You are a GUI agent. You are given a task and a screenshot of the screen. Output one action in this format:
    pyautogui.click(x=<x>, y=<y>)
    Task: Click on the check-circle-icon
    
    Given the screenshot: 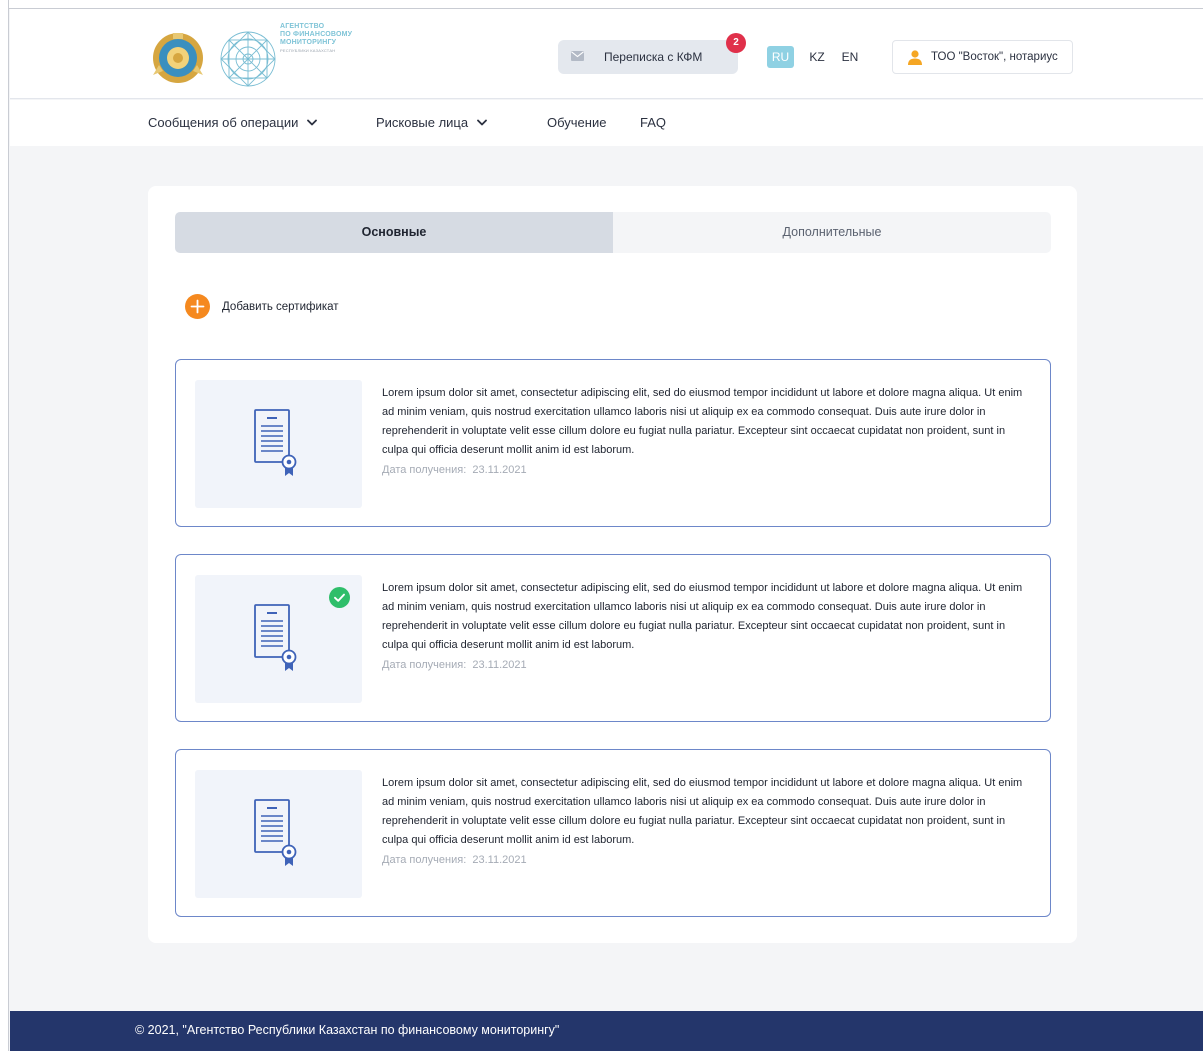 What is the action you would take?
    pyautogui.click(x=339, y=597)
    